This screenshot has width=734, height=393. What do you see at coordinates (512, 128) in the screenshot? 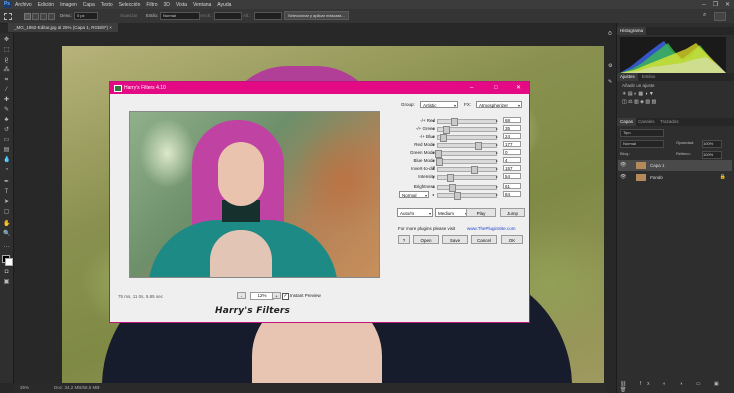
I see `slider-value: 35` at bounding box center [512, 128].